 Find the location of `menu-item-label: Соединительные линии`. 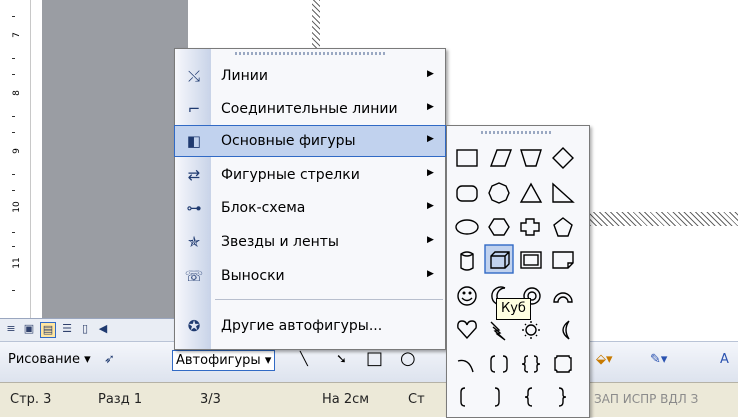

menu-item-label: Соединительные линии is located at coordinates (309, 109).